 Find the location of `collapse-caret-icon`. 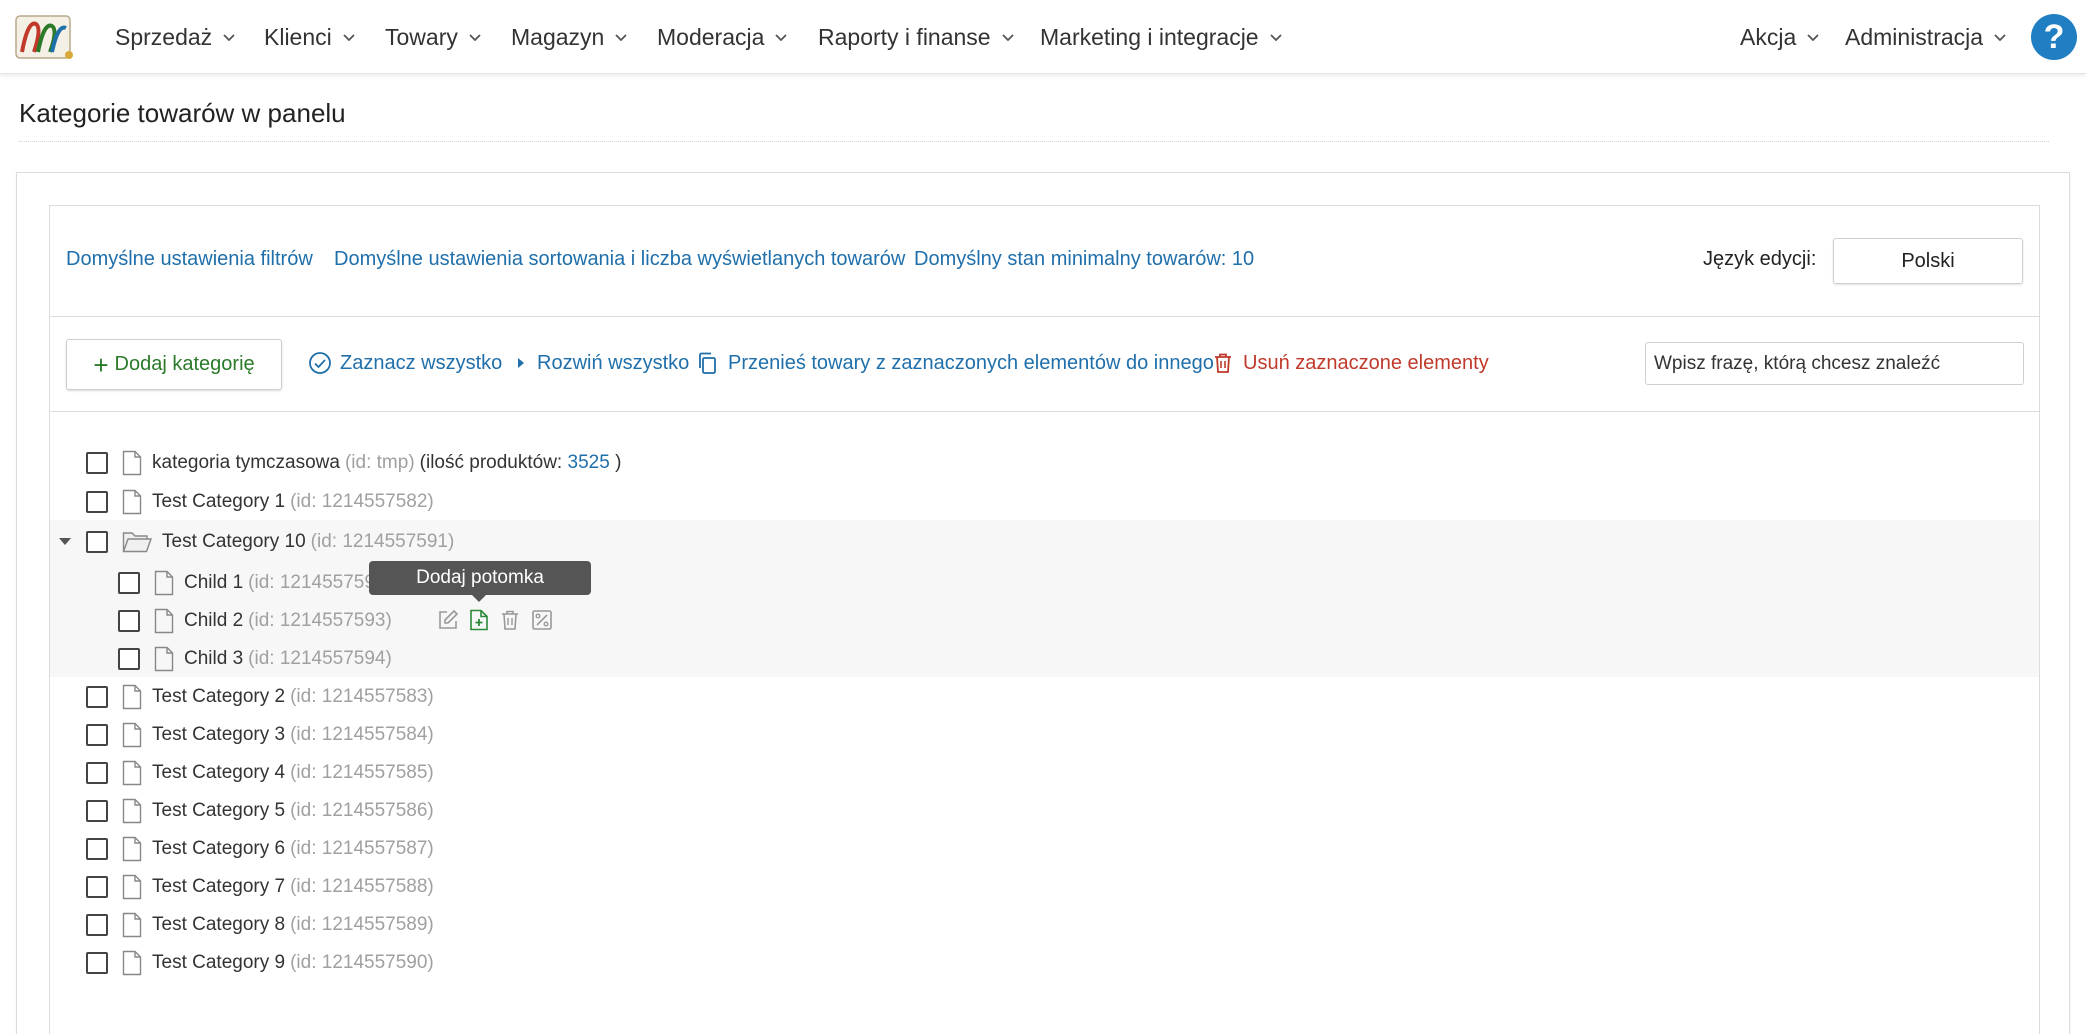

collapse-caret-icon is located at coordinates (65, 541).